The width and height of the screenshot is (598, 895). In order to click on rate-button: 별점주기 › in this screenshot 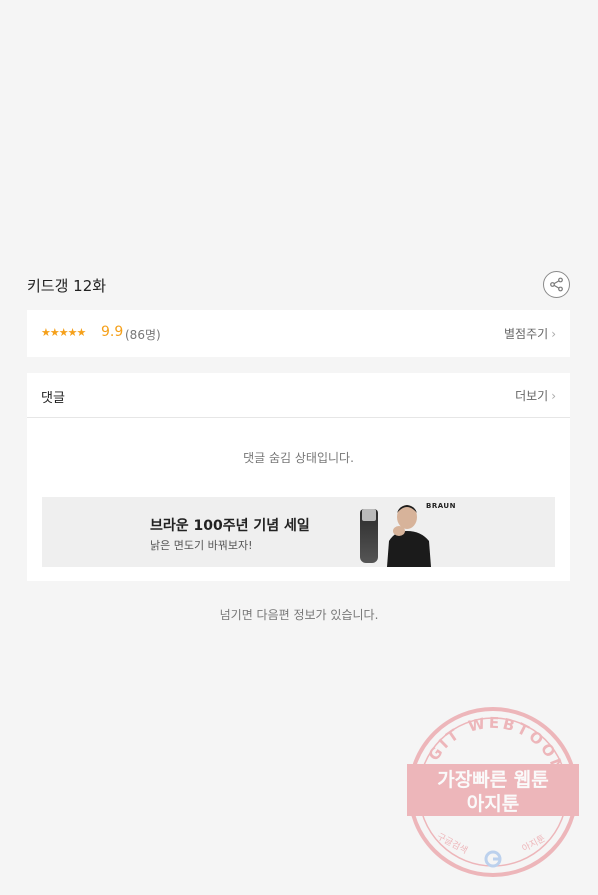, I will do `click(530, 333)`.